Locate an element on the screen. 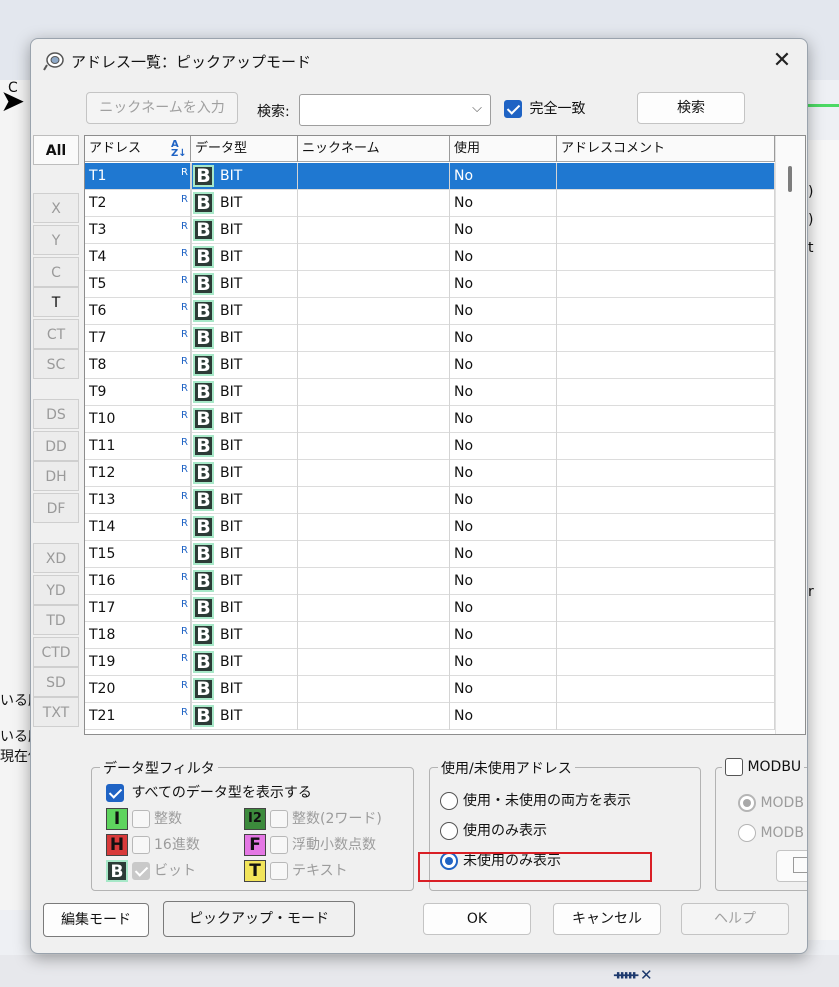 The width and height of the screenshot is (839, 987). usage-option-2: 使用のみ表示 is located at coordinates (493, 830).